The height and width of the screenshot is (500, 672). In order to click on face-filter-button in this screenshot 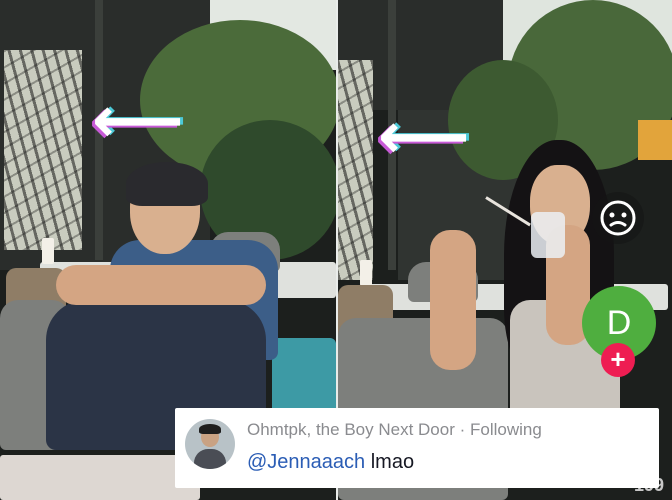, I will do `click(618, 218)`.